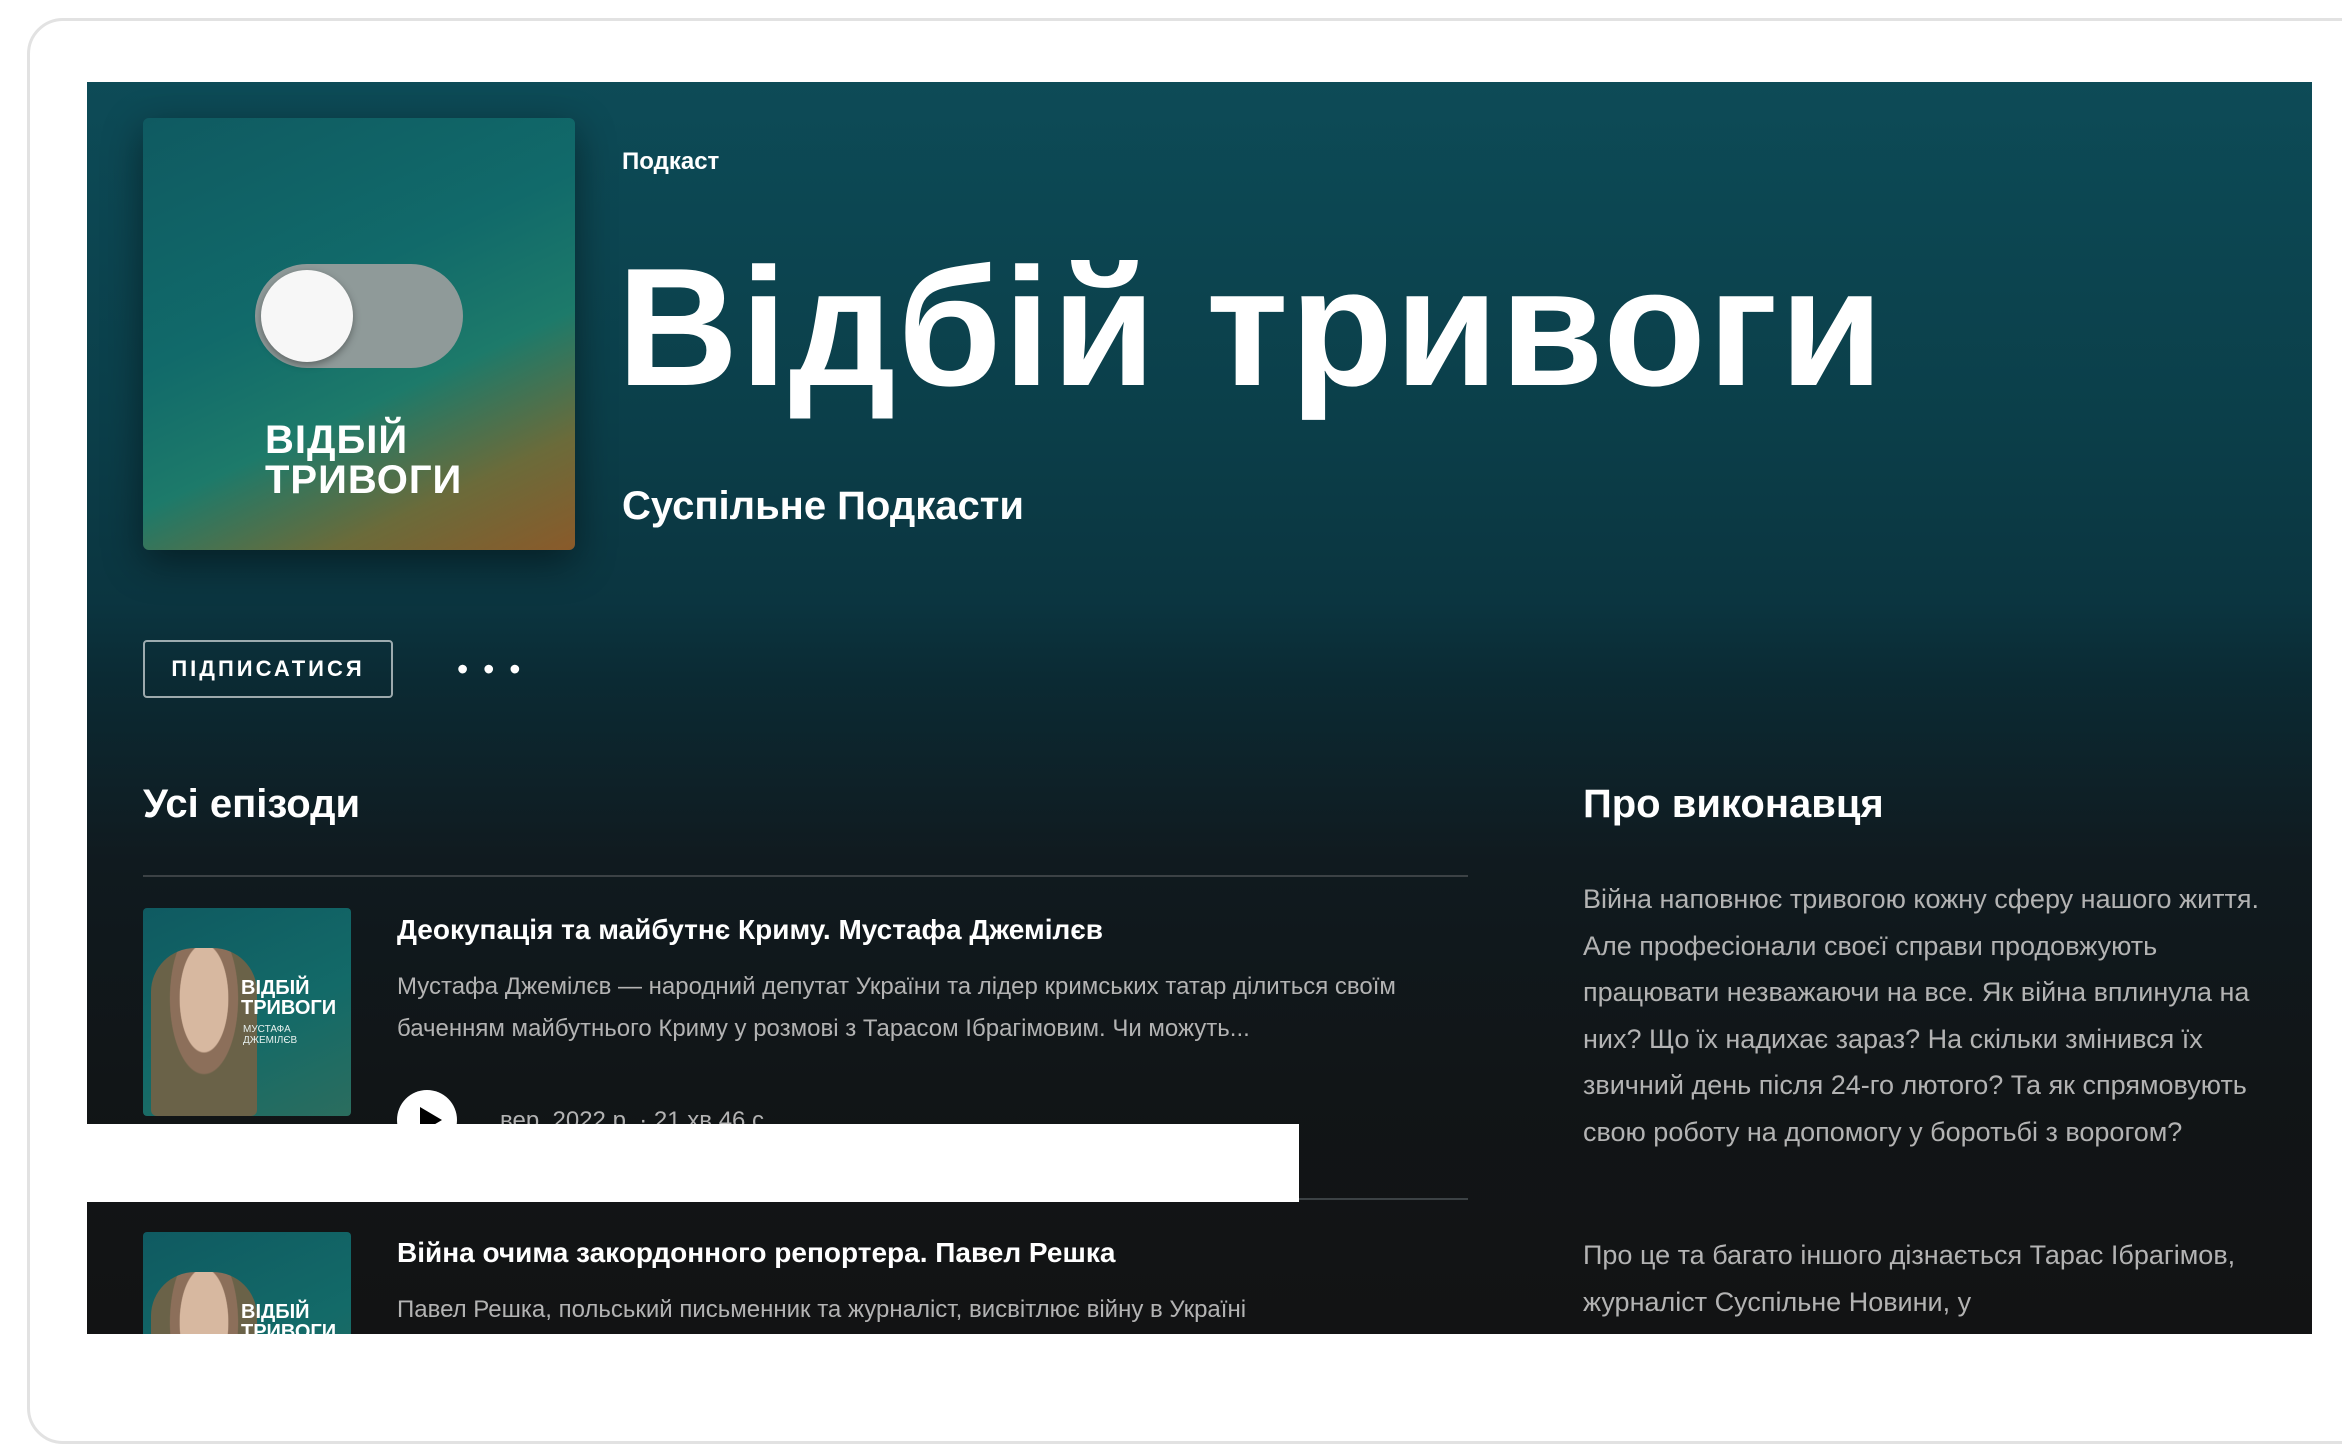 Image resolution: width=2342 pixels, height=1444 pixels. I want to click on toggle-switch-icon, so click(359, 316).